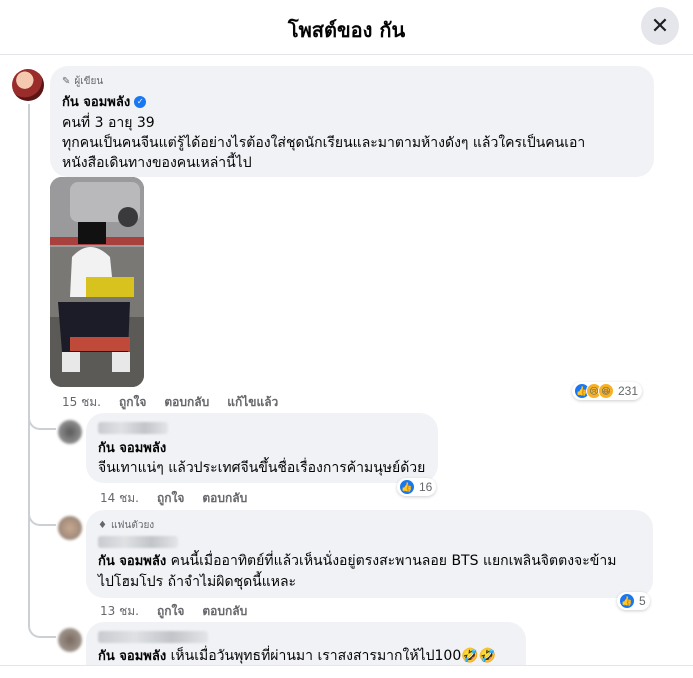 This screenshot has height=678, width=693. I want to click on author-badge-label: ผู้เขียน, so click(89, 81).